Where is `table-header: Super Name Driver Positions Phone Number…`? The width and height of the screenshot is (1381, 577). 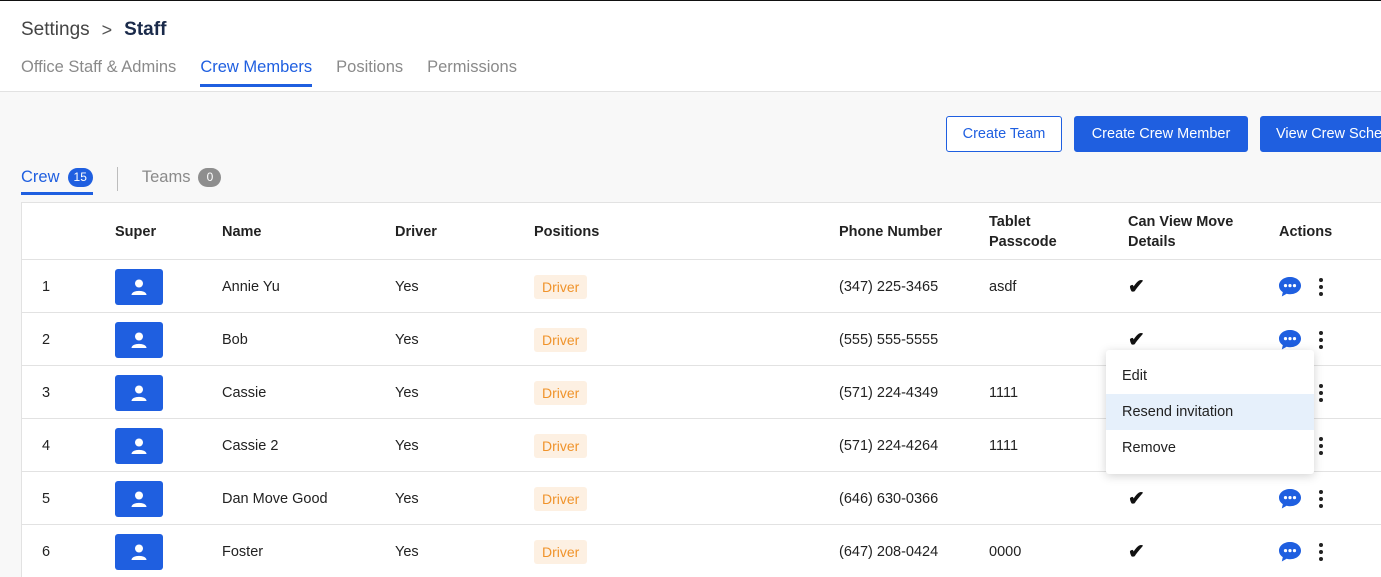 table-header: Super Name Driver Positions Phone Number… is located at coordinates (701, 231).